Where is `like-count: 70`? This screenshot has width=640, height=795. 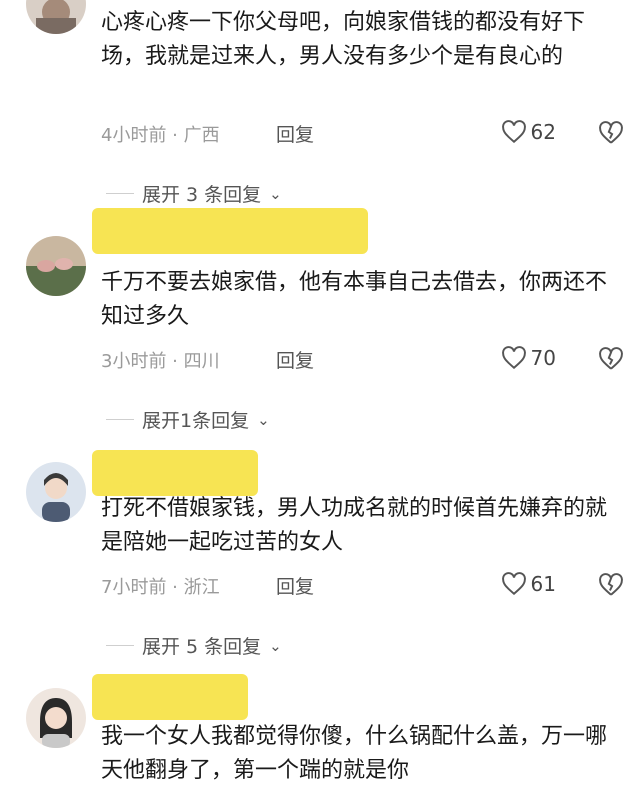
like-count: 70 is located at coordinates (543, 358).